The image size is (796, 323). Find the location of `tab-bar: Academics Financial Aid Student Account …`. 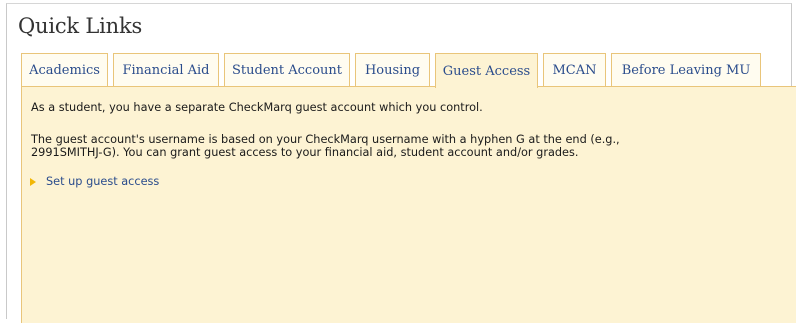

tab-bar: Academics Financial Aid Student Account … is located at coordinates (391, 70).